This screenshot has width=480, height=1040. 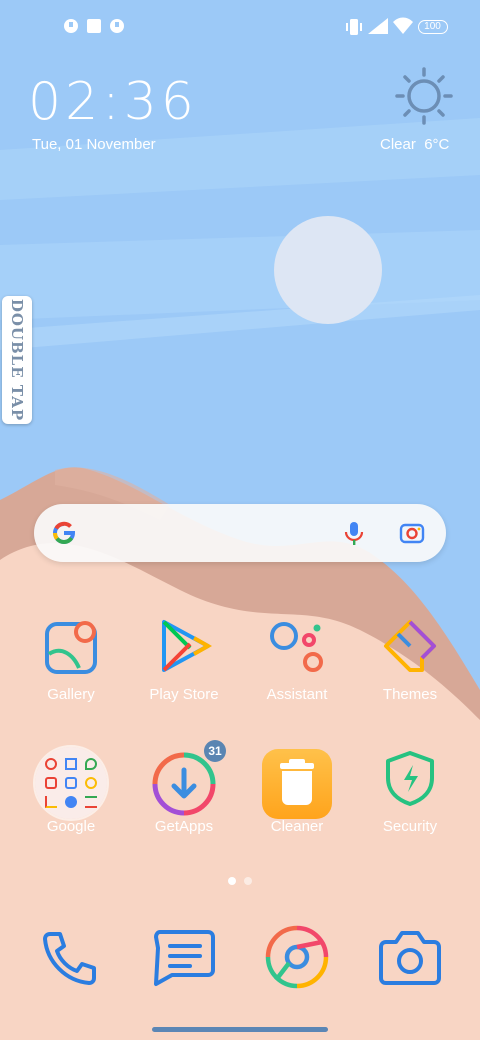 I want to click on dock-phone, so click(x=70, y=958).